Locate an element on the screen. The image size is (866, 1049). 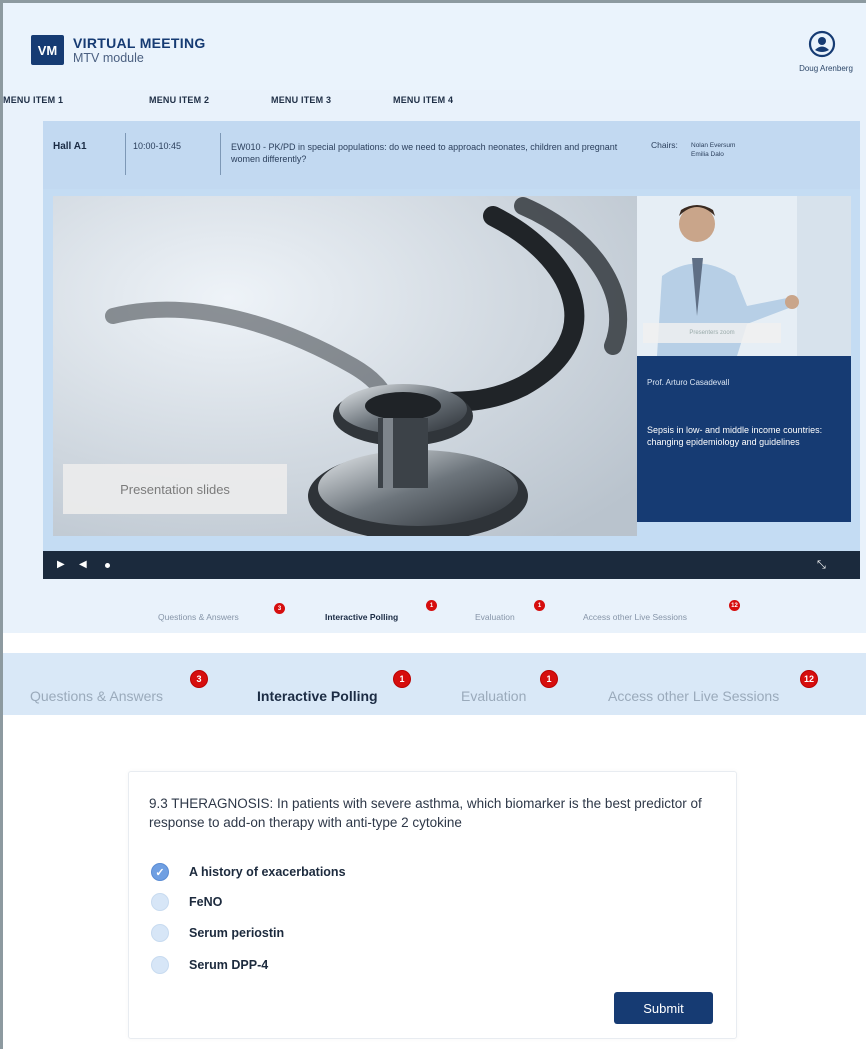
poll-option: FeNO is located at coordinates (186, 902).